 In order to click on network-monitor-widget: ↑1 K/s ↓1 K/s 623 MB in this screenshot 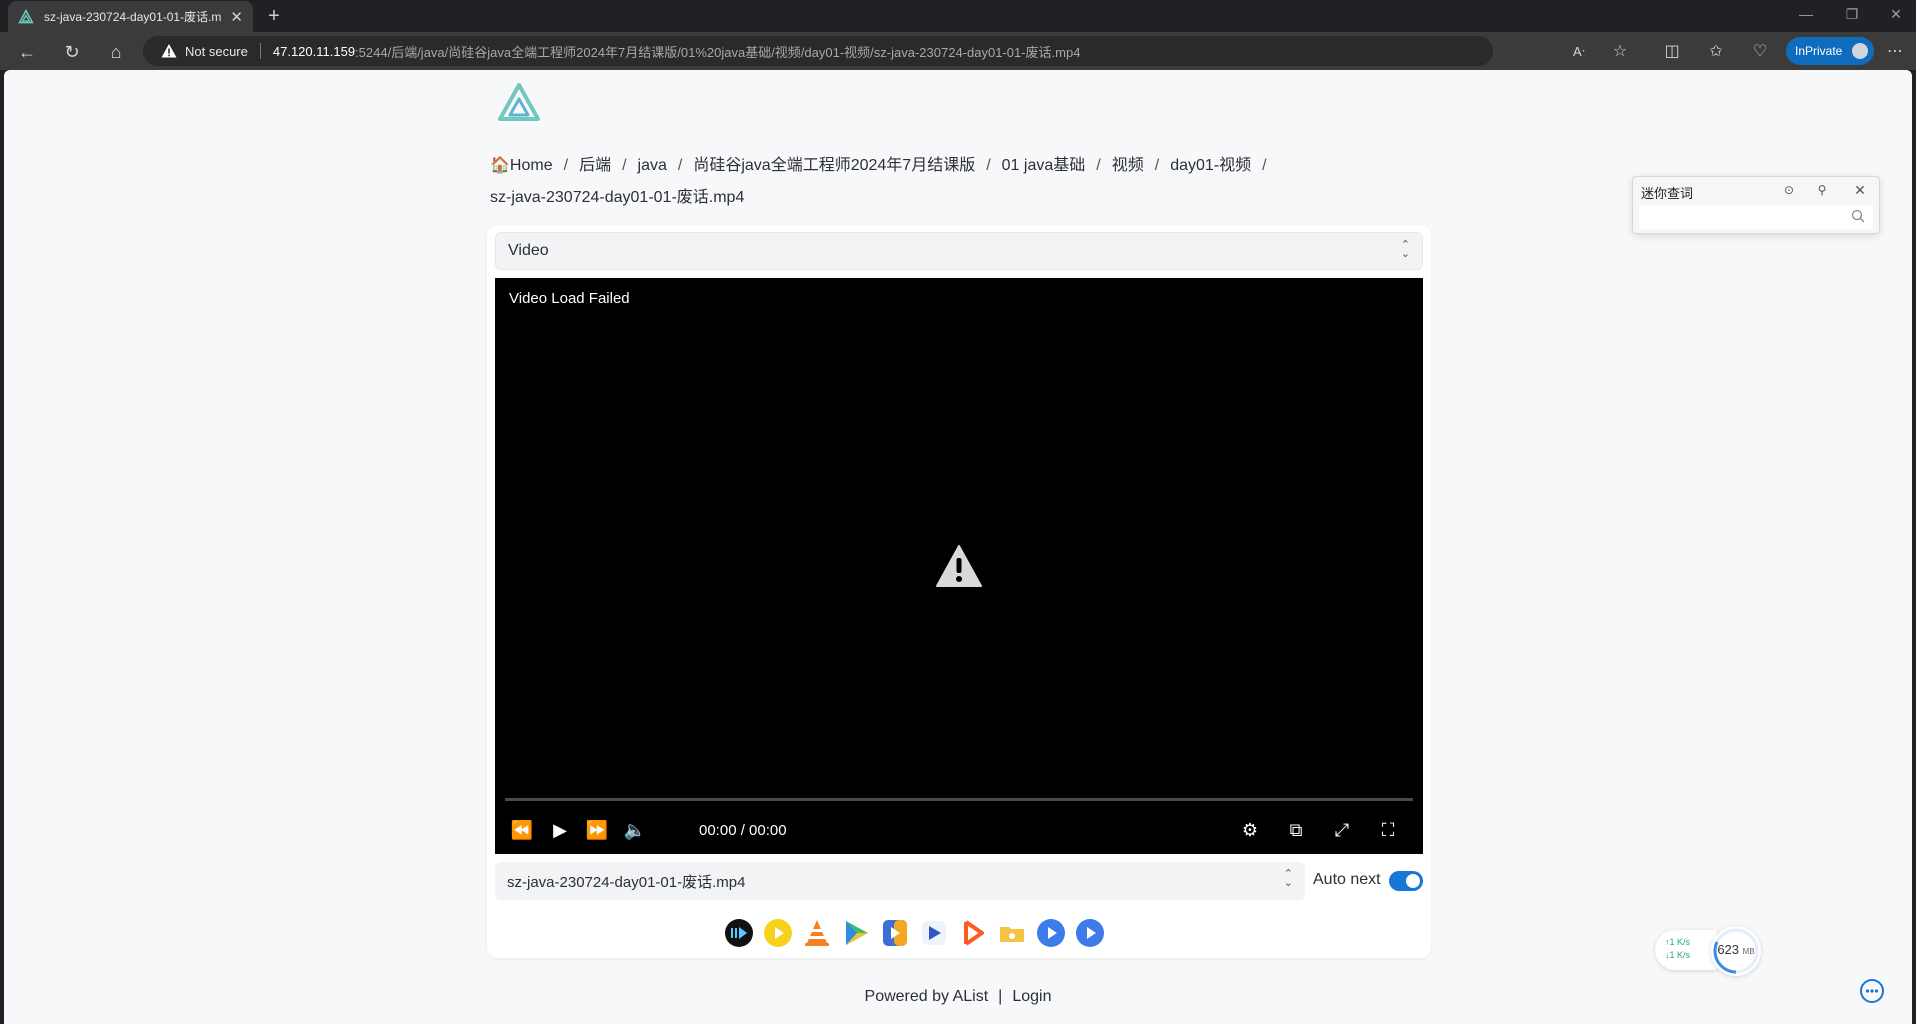, I will do `click(1709, 951)`.